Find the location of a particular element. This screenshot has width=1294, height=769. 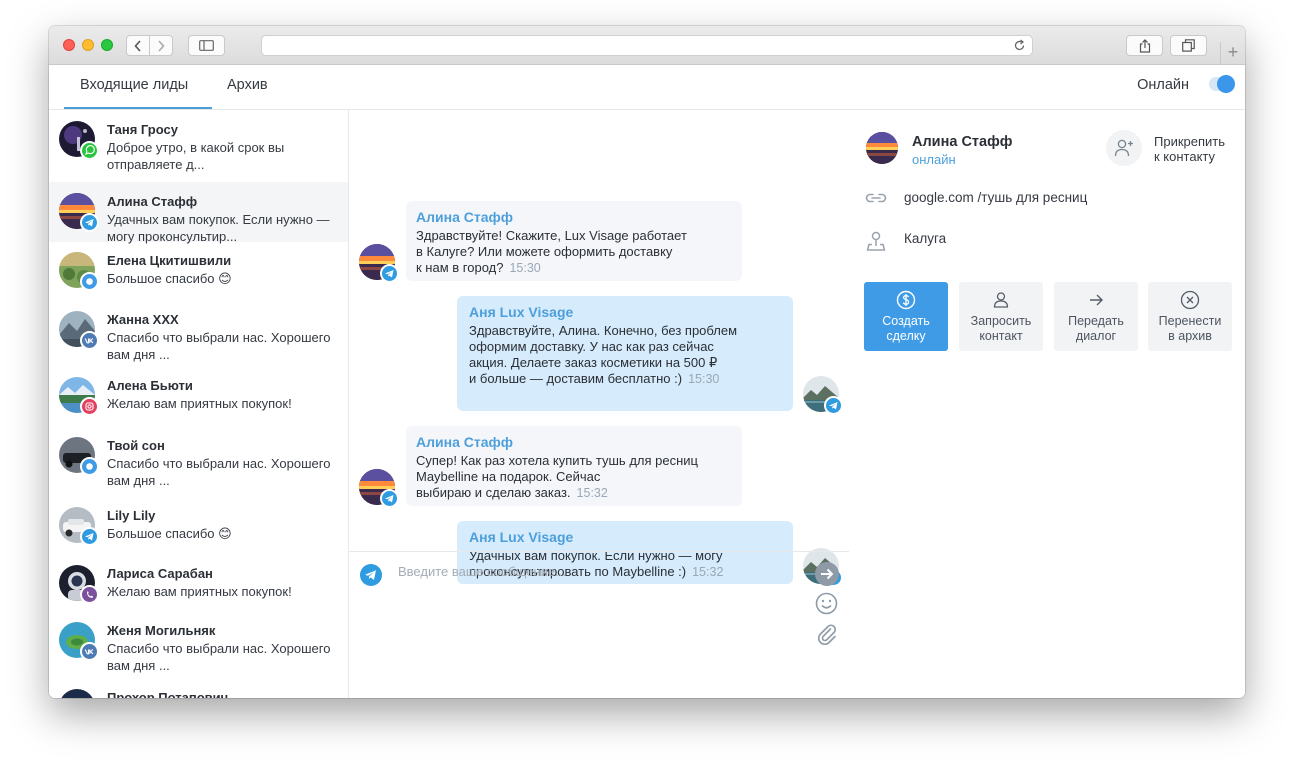

link-icon is located at coordinates (876, 198).